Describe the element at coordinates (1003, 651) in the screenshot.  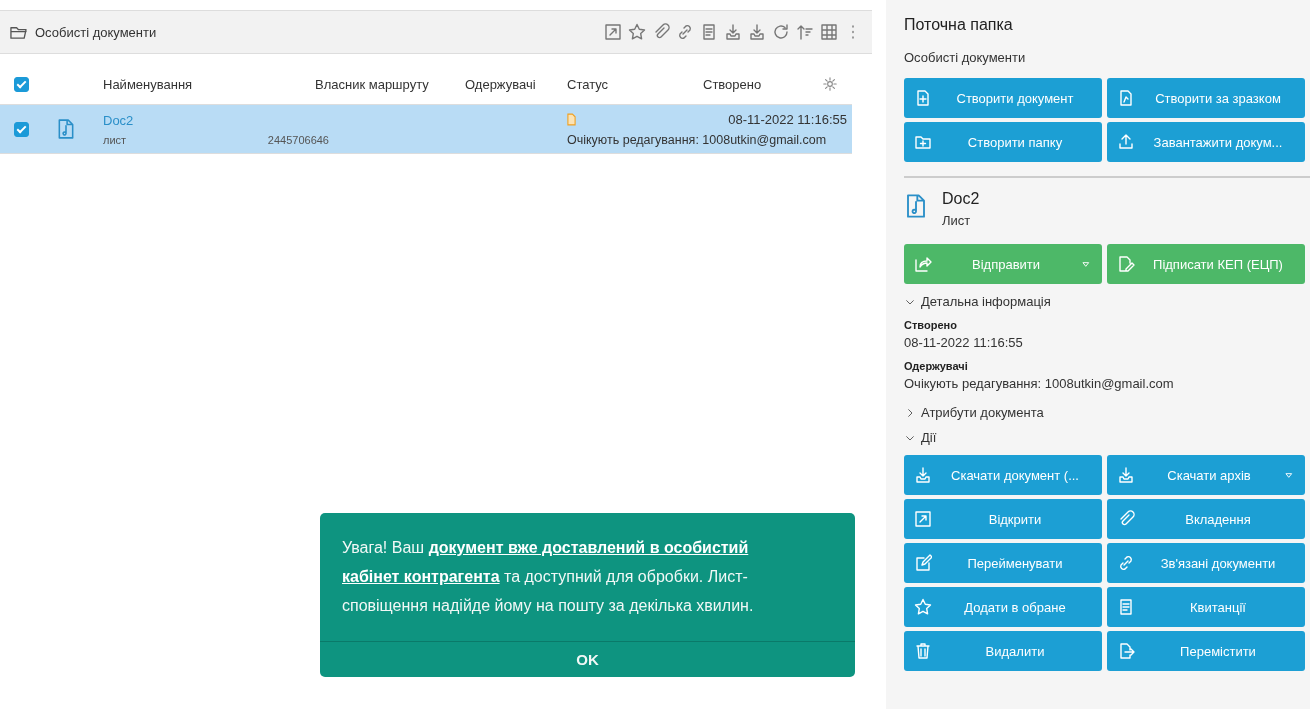
I see `action-button: Видалити` at that location.